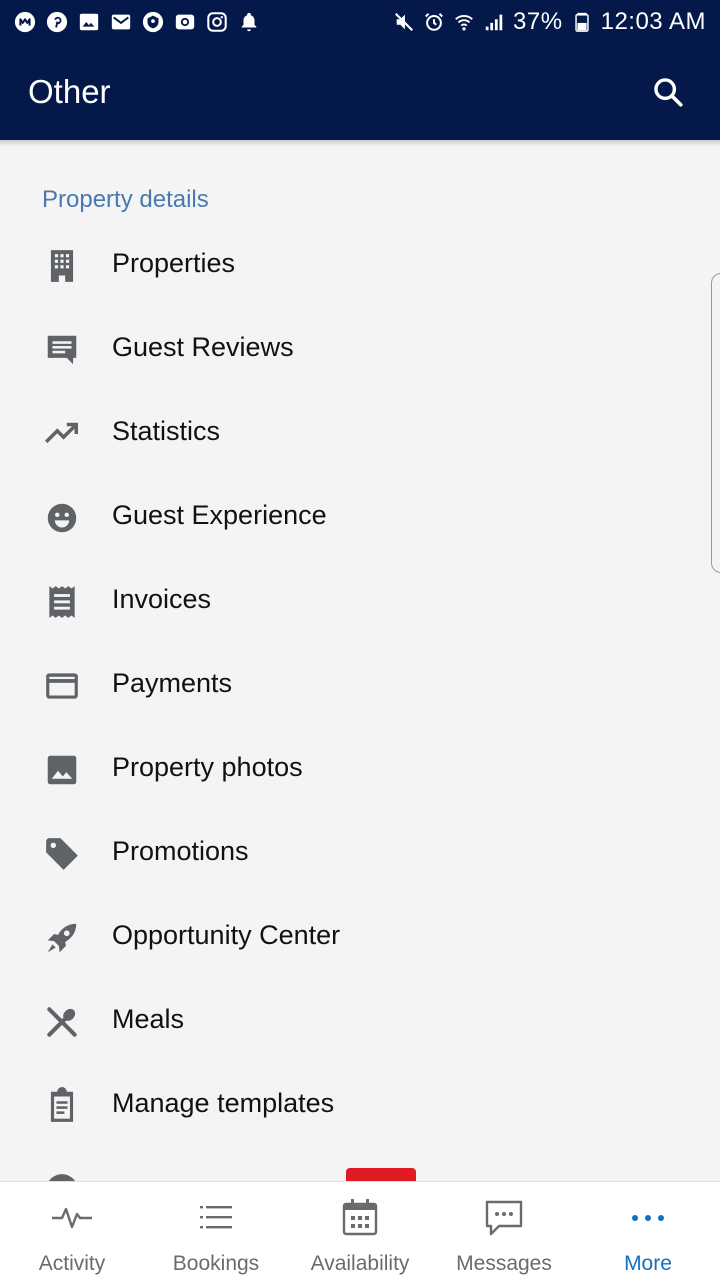 Image resolution: width=720 pixels, height=1280 pixels. I want to click on menu-item-label: Manage templates, so click(223, 1103).